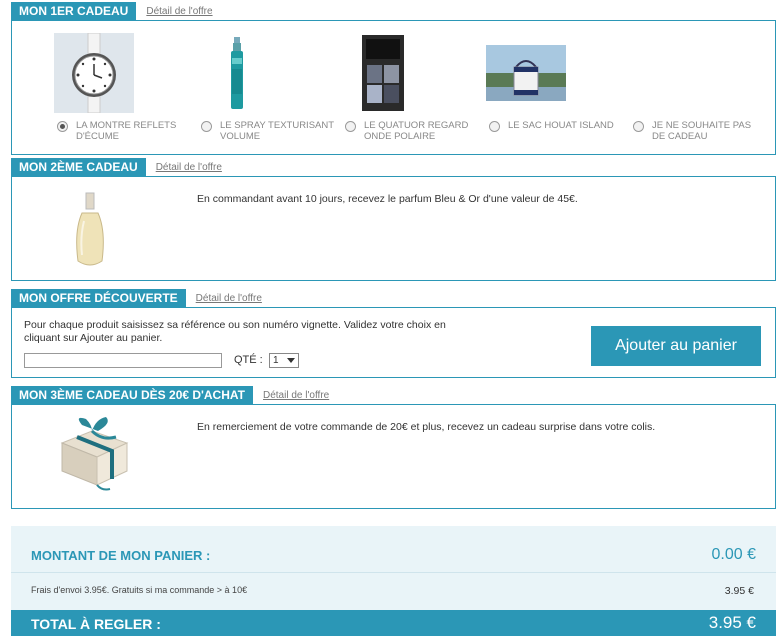 Image resolution: width=780 pixels, height=636 pixels. Describe the element at coordinates (393, 623) in the screenshot. I see `total-row: TOTAL À REGLER : 3.95 €` at that location.